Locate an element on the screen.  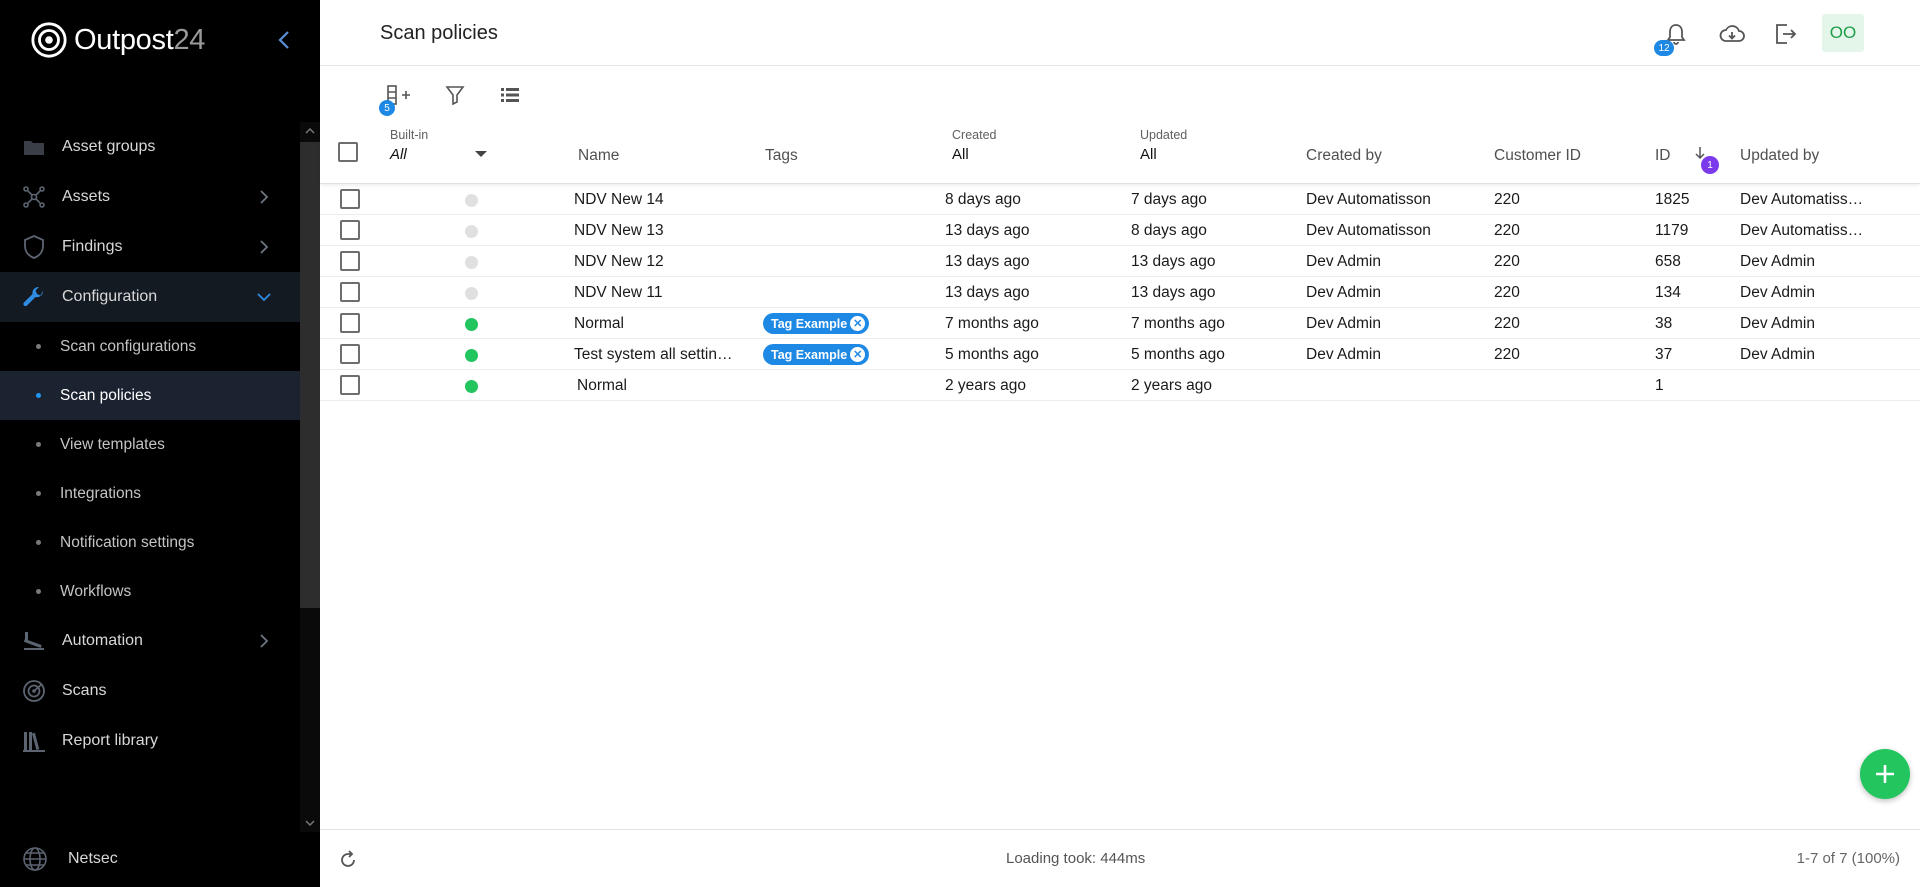
created-filter-input: All is located at coordinates (960, 154).